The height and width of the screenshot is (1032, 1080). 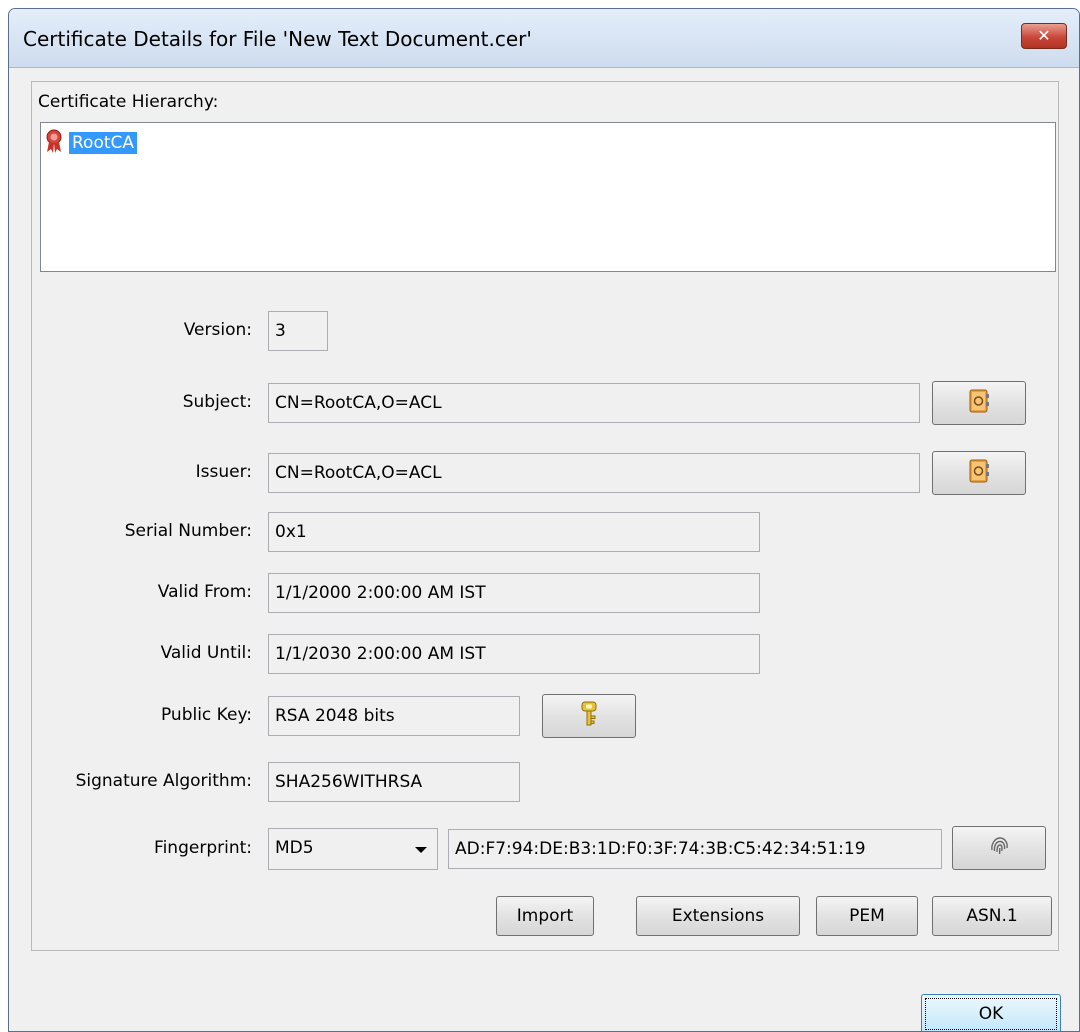 What do you see at coordinates (548, 197) in the screenshot?
I see `certificate-hierarchy-tree: RootCA` at bounding box center [548, 197].